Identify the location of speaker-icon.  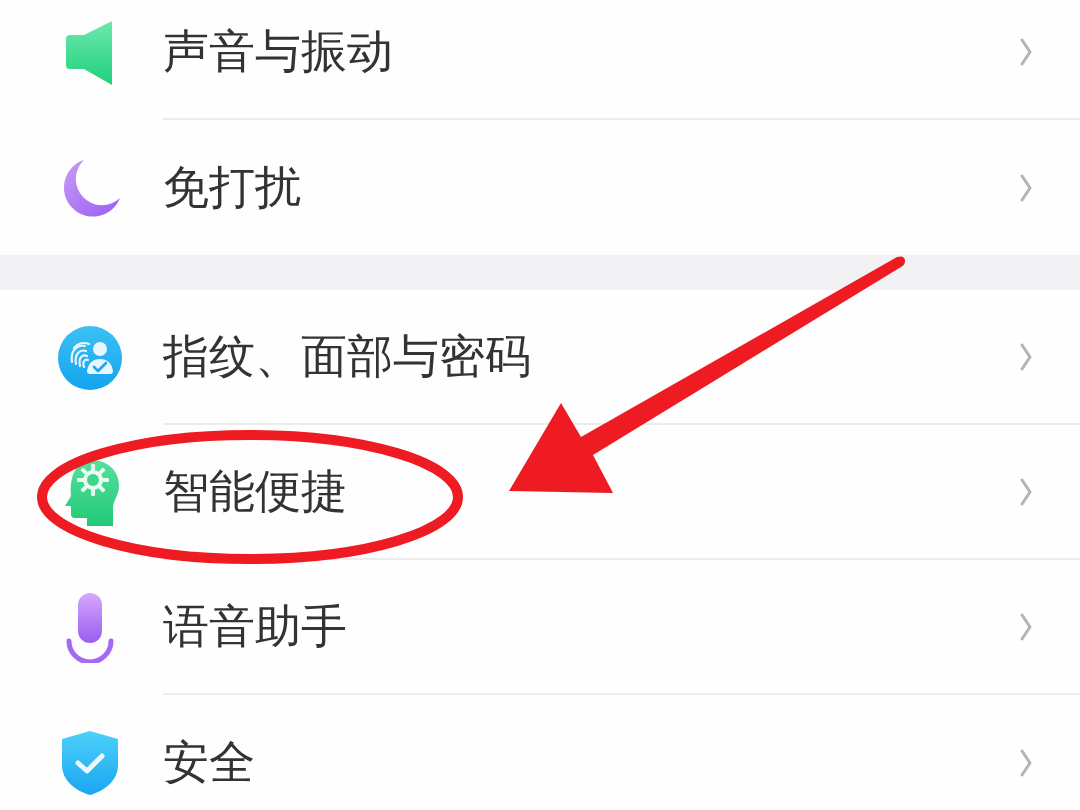
(90, 52).